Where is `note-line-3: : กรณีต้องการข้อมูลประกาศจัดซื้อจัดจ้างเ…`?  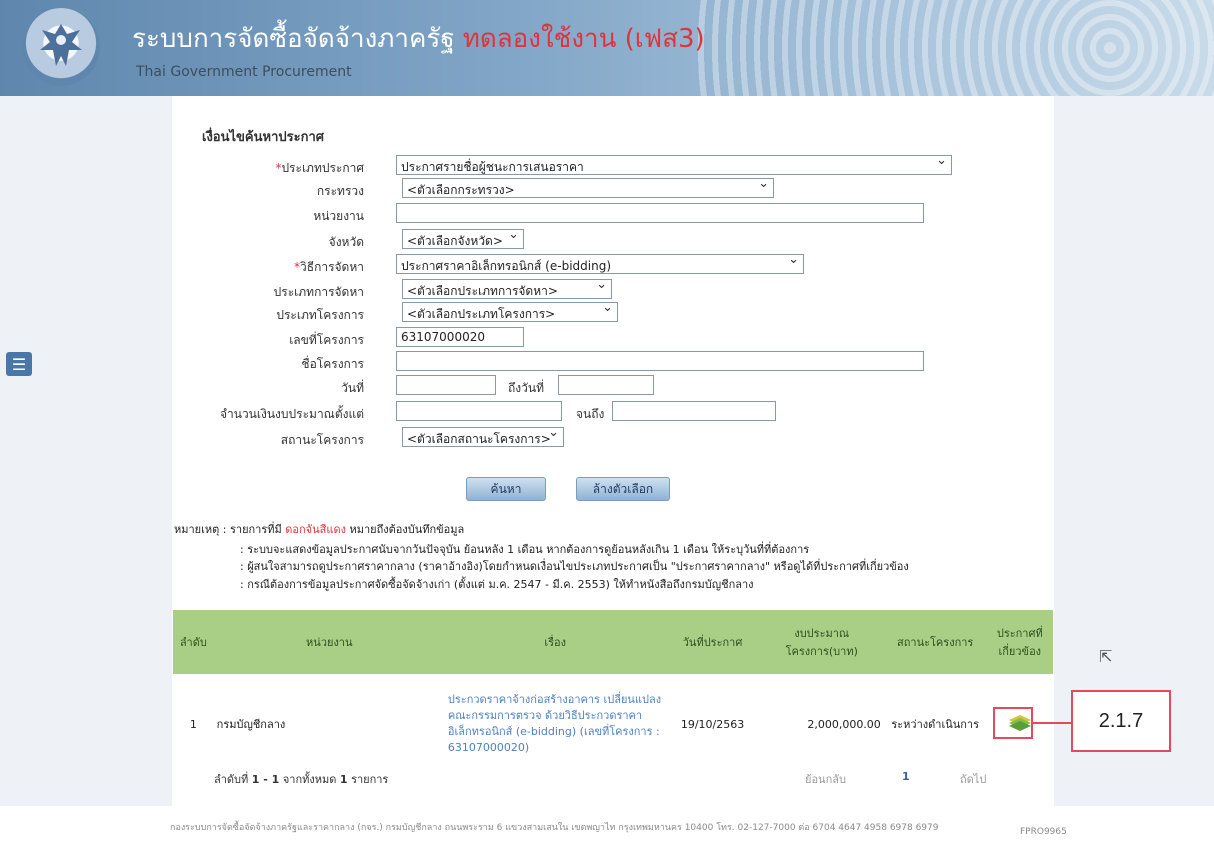 note-line-3: : กรณีต้องการข้อมูลประกาศจัดซื้อจัดจ้างเ… is located at coordinates (497, 584).